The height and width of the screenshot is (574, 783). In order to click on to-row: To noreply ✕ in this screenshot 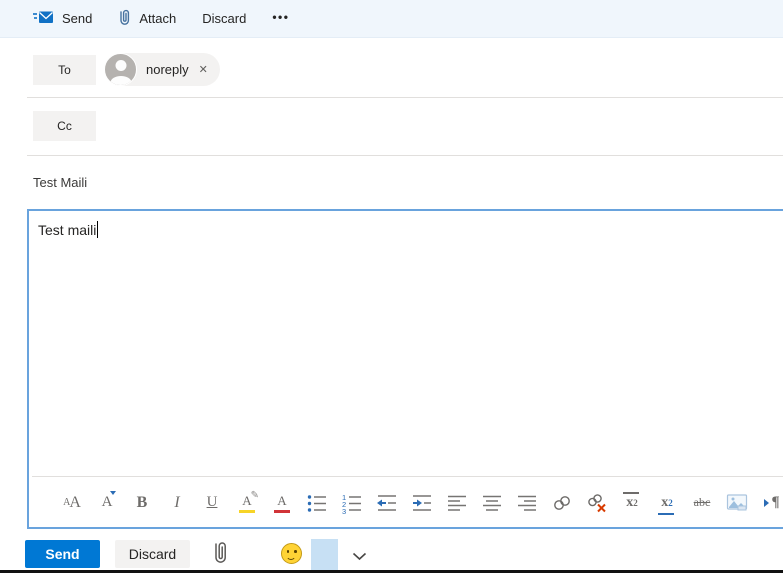, I will do `click(126, 69)`.